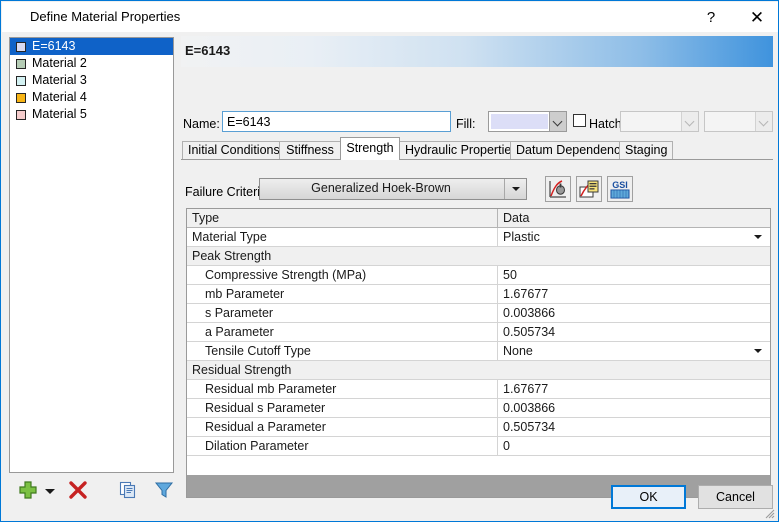 This screenshot has width=779, height=522. What do you see at coordinates (342, 275) in the screenshot?
I see `grid-cell-type: Compressive Strength (MPa)` at bounding box center [342, 275].